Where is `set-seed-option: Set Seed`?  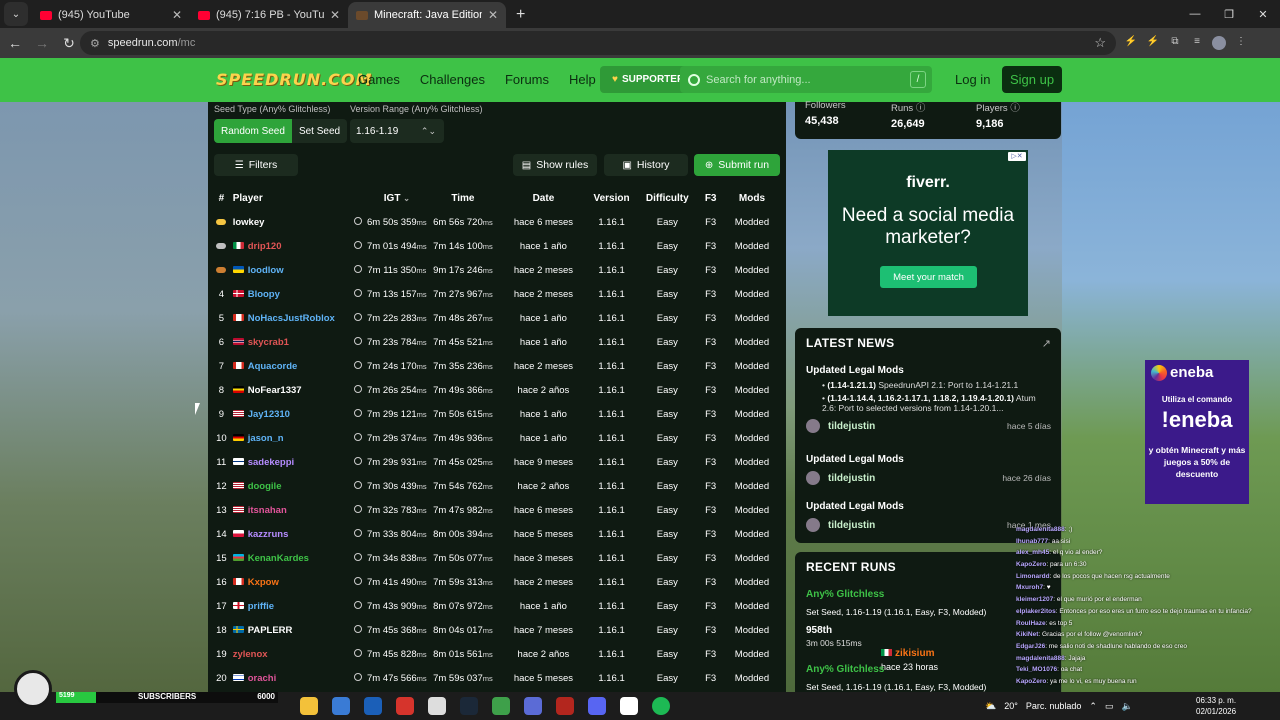 set-seed-option: Set Seed is located at coordinates (319, 131).